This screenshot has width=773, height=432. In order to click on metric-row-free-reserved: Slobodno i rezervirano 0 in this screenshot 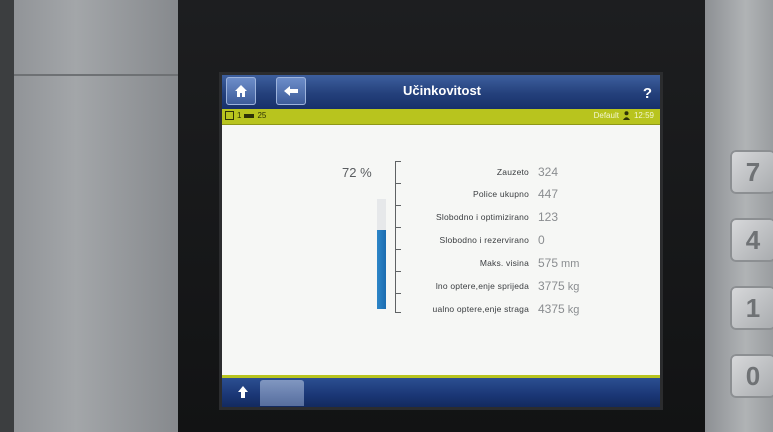, I will do `click(524, 241)`.